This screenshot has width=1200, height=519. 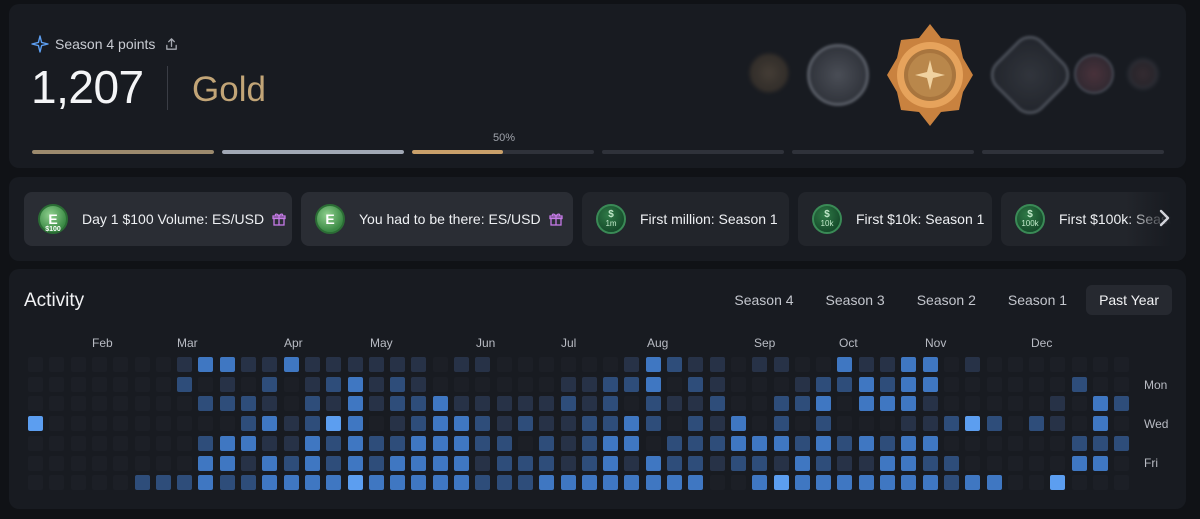 I want to click on badge-card: $10k First $10k: Season 1, so click(x=895, y=219).